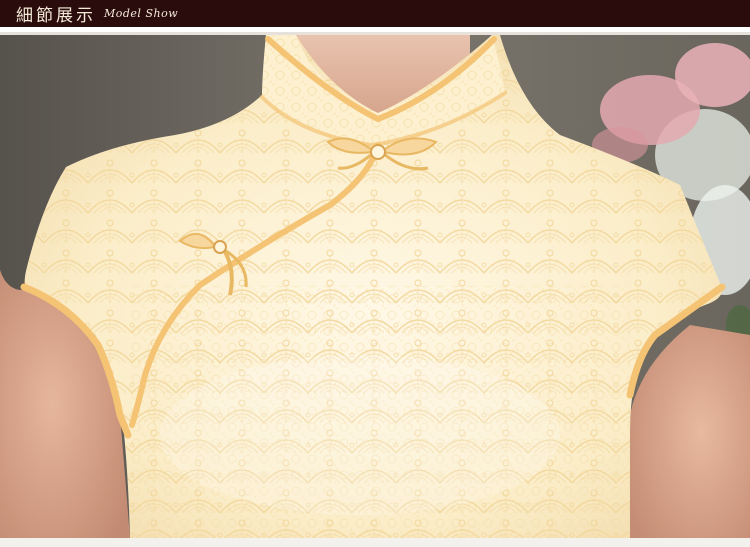 The height and width of the screenshot is (547, 750). Describe the element at coordinates (141, 13) in the screenshot. I see `banner-subtitle: Model Show` at that location.